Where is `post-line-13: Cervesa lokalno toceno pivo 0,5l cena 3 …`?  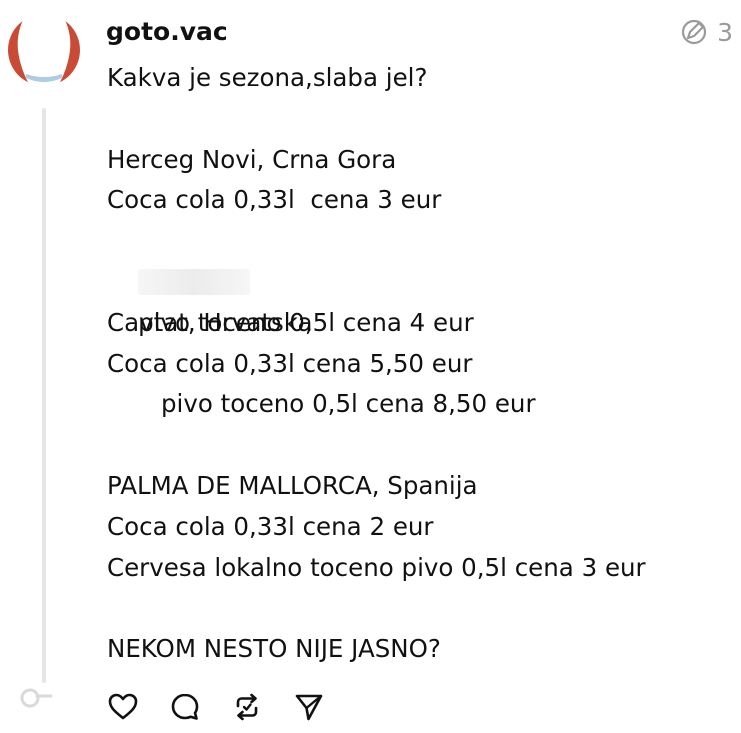
post-line-13: Cervesa lokalno toceno pivo 0,5l cena 3 … is located at coordinates (376, 567).